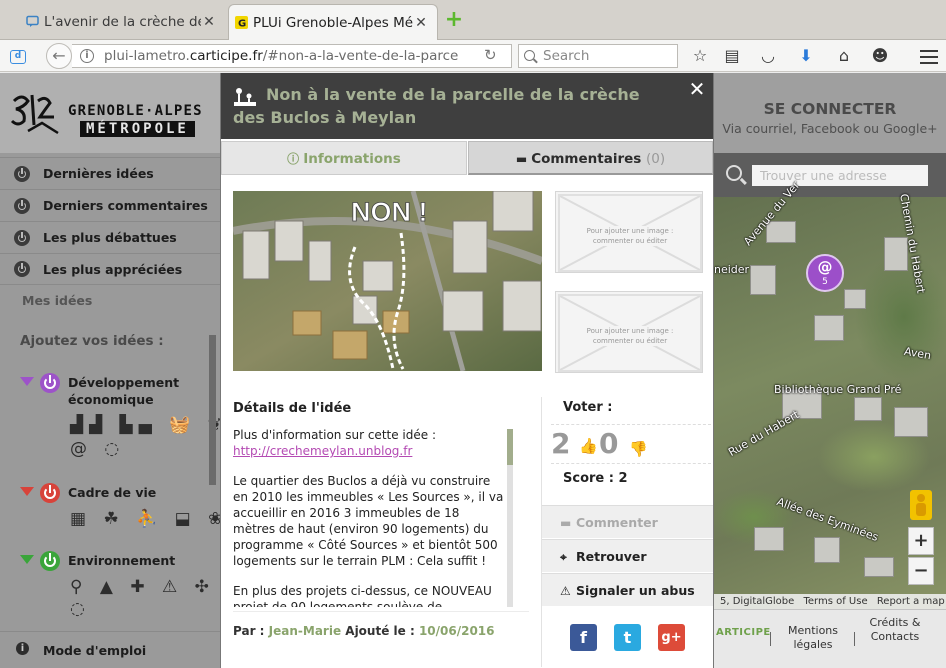  What do you see at coordinates (110, 205) in the screenshot?
I see `menu-derniers-commentaires: Derniers commentaires` at bounding box center [110, 205].